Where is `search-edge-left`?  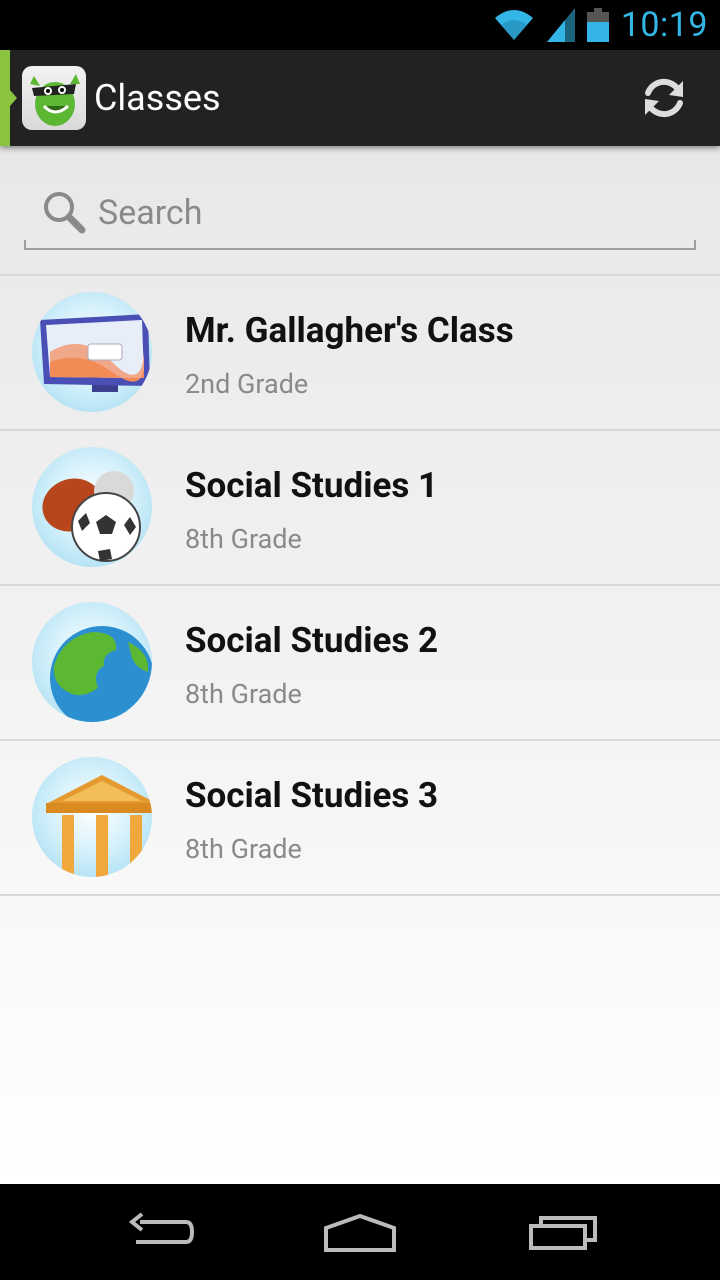
search-edge-left is located at coordinates (25, 244).